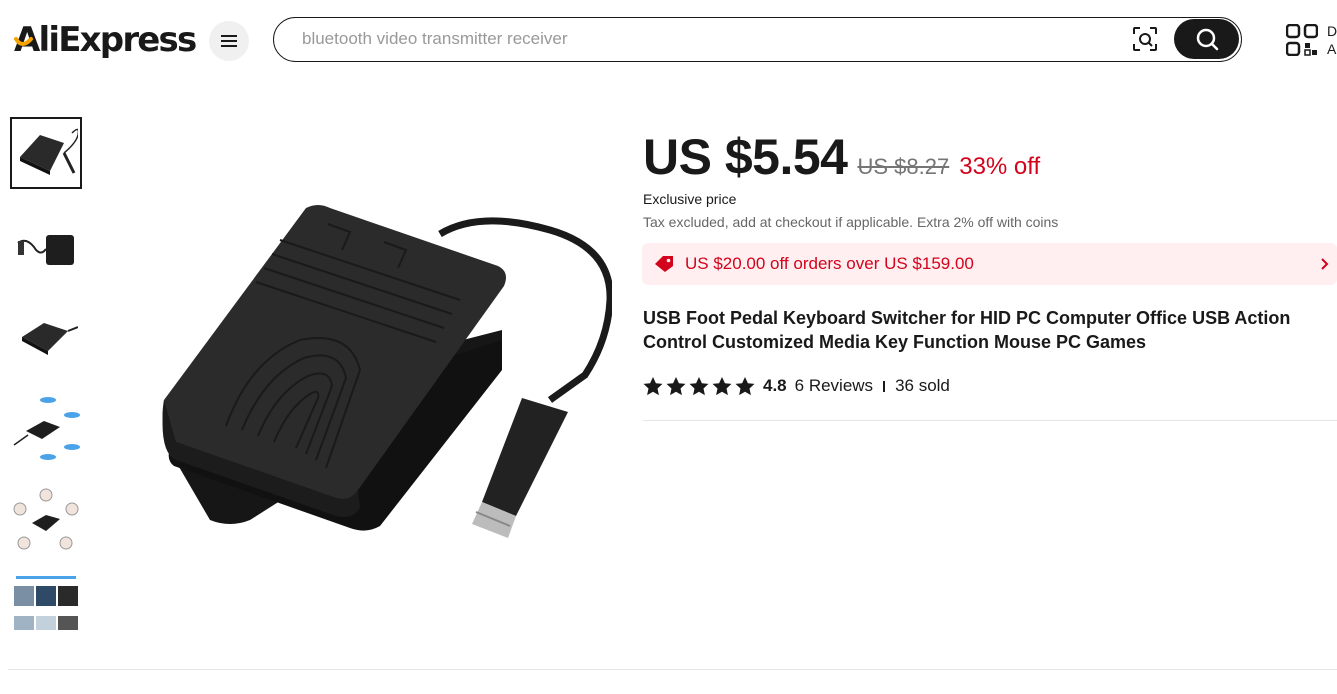  What do you see at coordinates (775, 385) in the screenshot?
I see `rating-value: 4.8` at bounding box center [775, 385].